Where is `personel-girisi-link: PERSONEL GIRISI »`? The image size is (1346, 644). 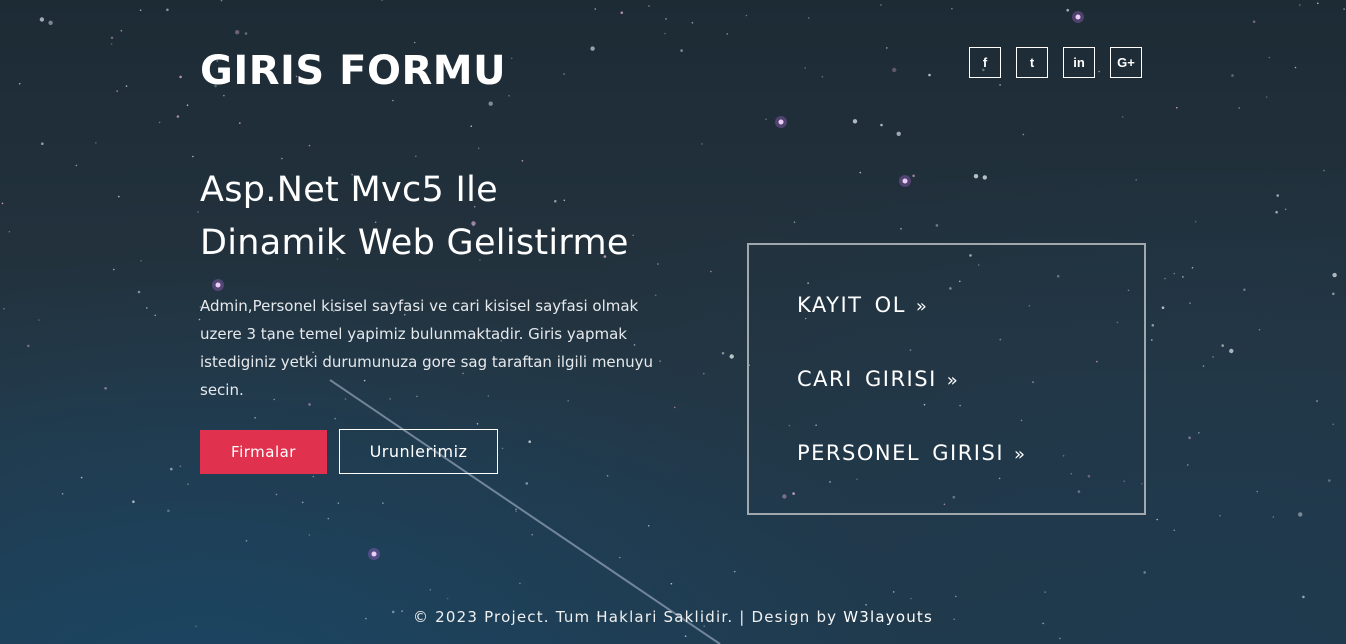
personel-girisi-link: PERSONEL GIRISI » is located at coordinates (912, 453).